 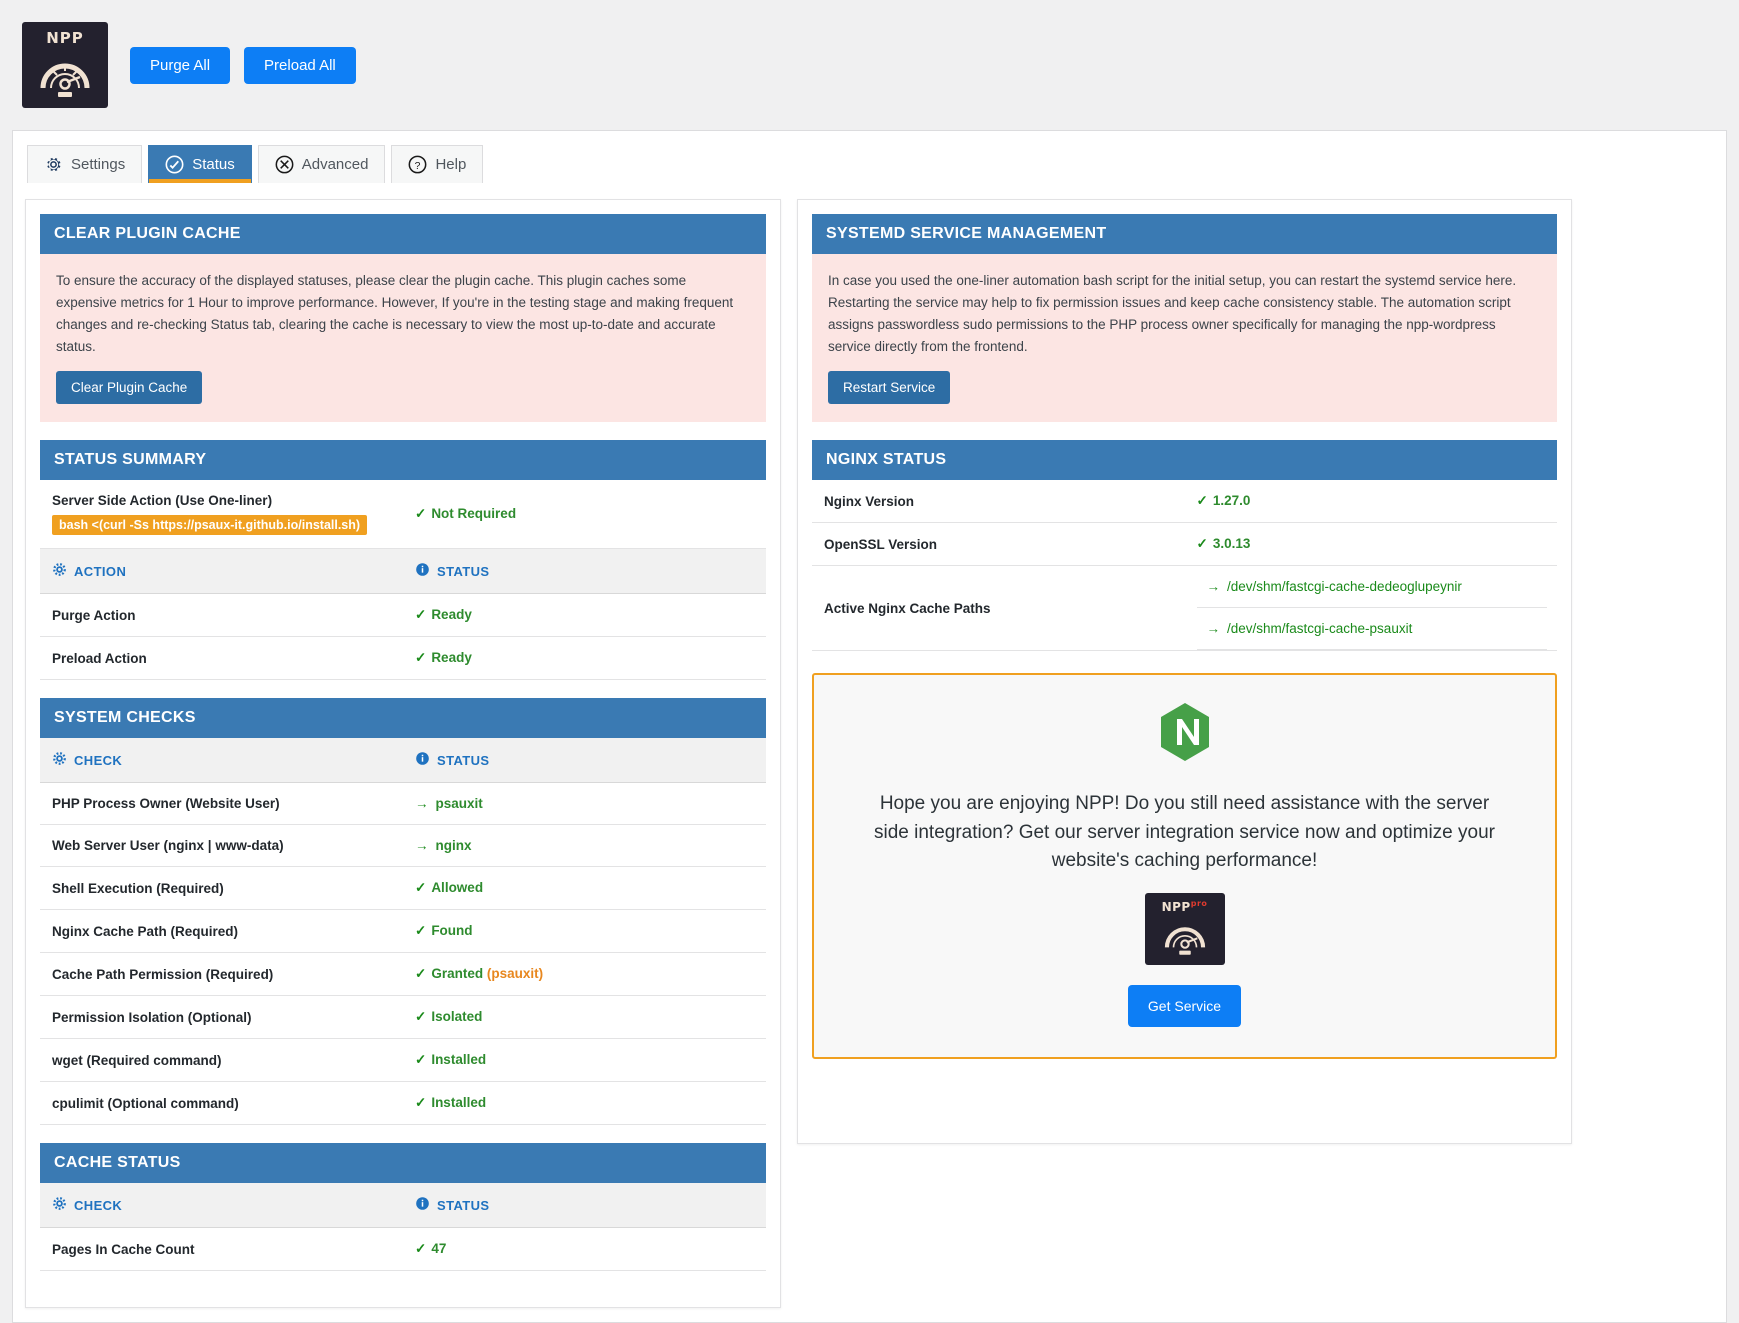 I want to click on table-header-row: ACTION STATUS, so click(x=403, y=572).